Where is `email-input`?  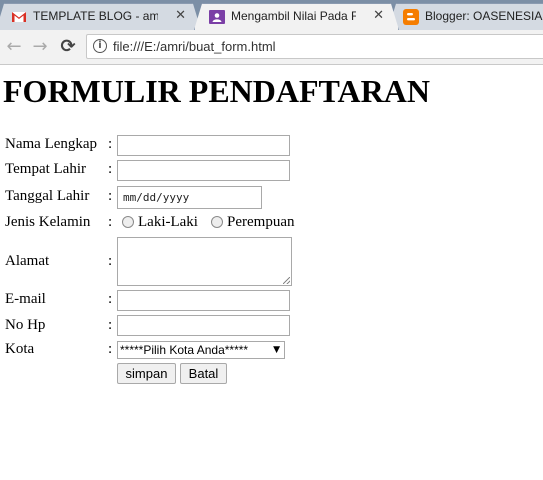
email-input is located at coordinates (203, 300).